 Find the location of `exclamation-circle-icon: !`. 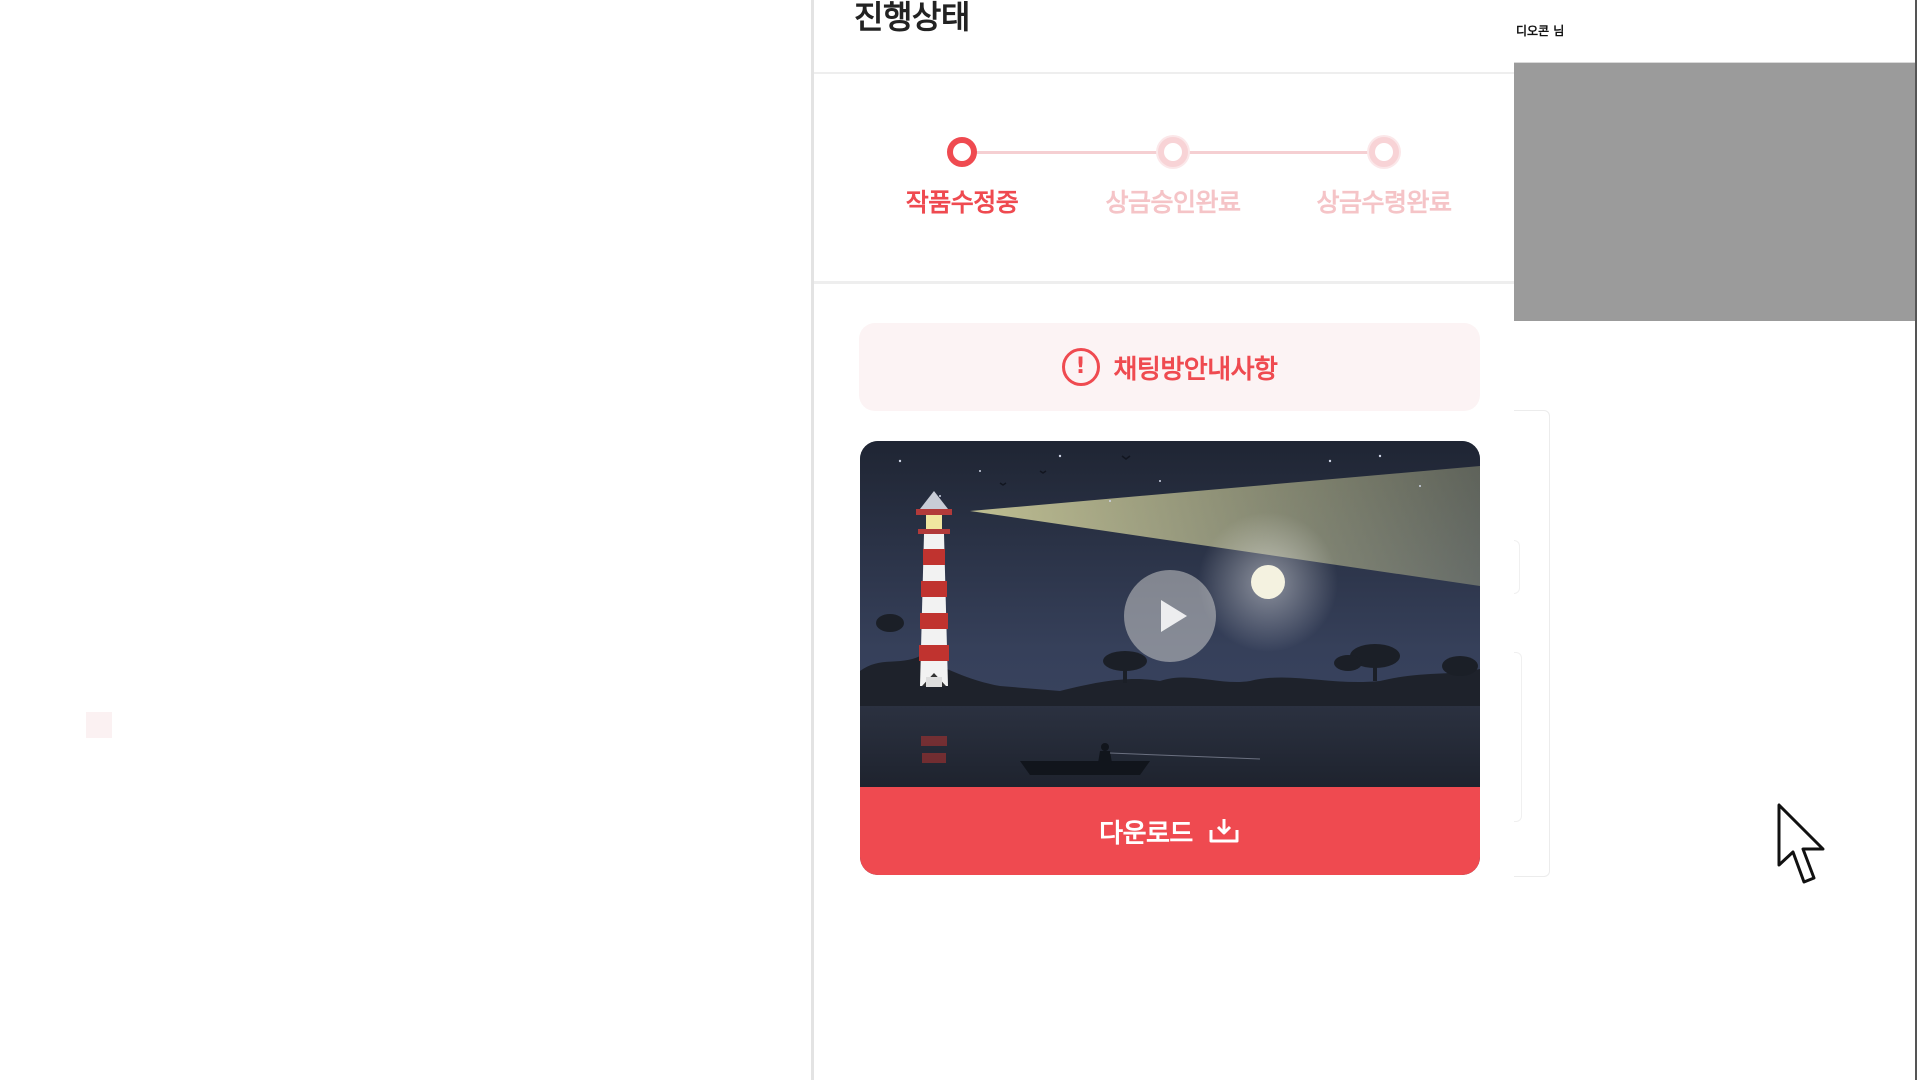

exclamation-circle-icon: ! is located at coordinates (1080, 367).